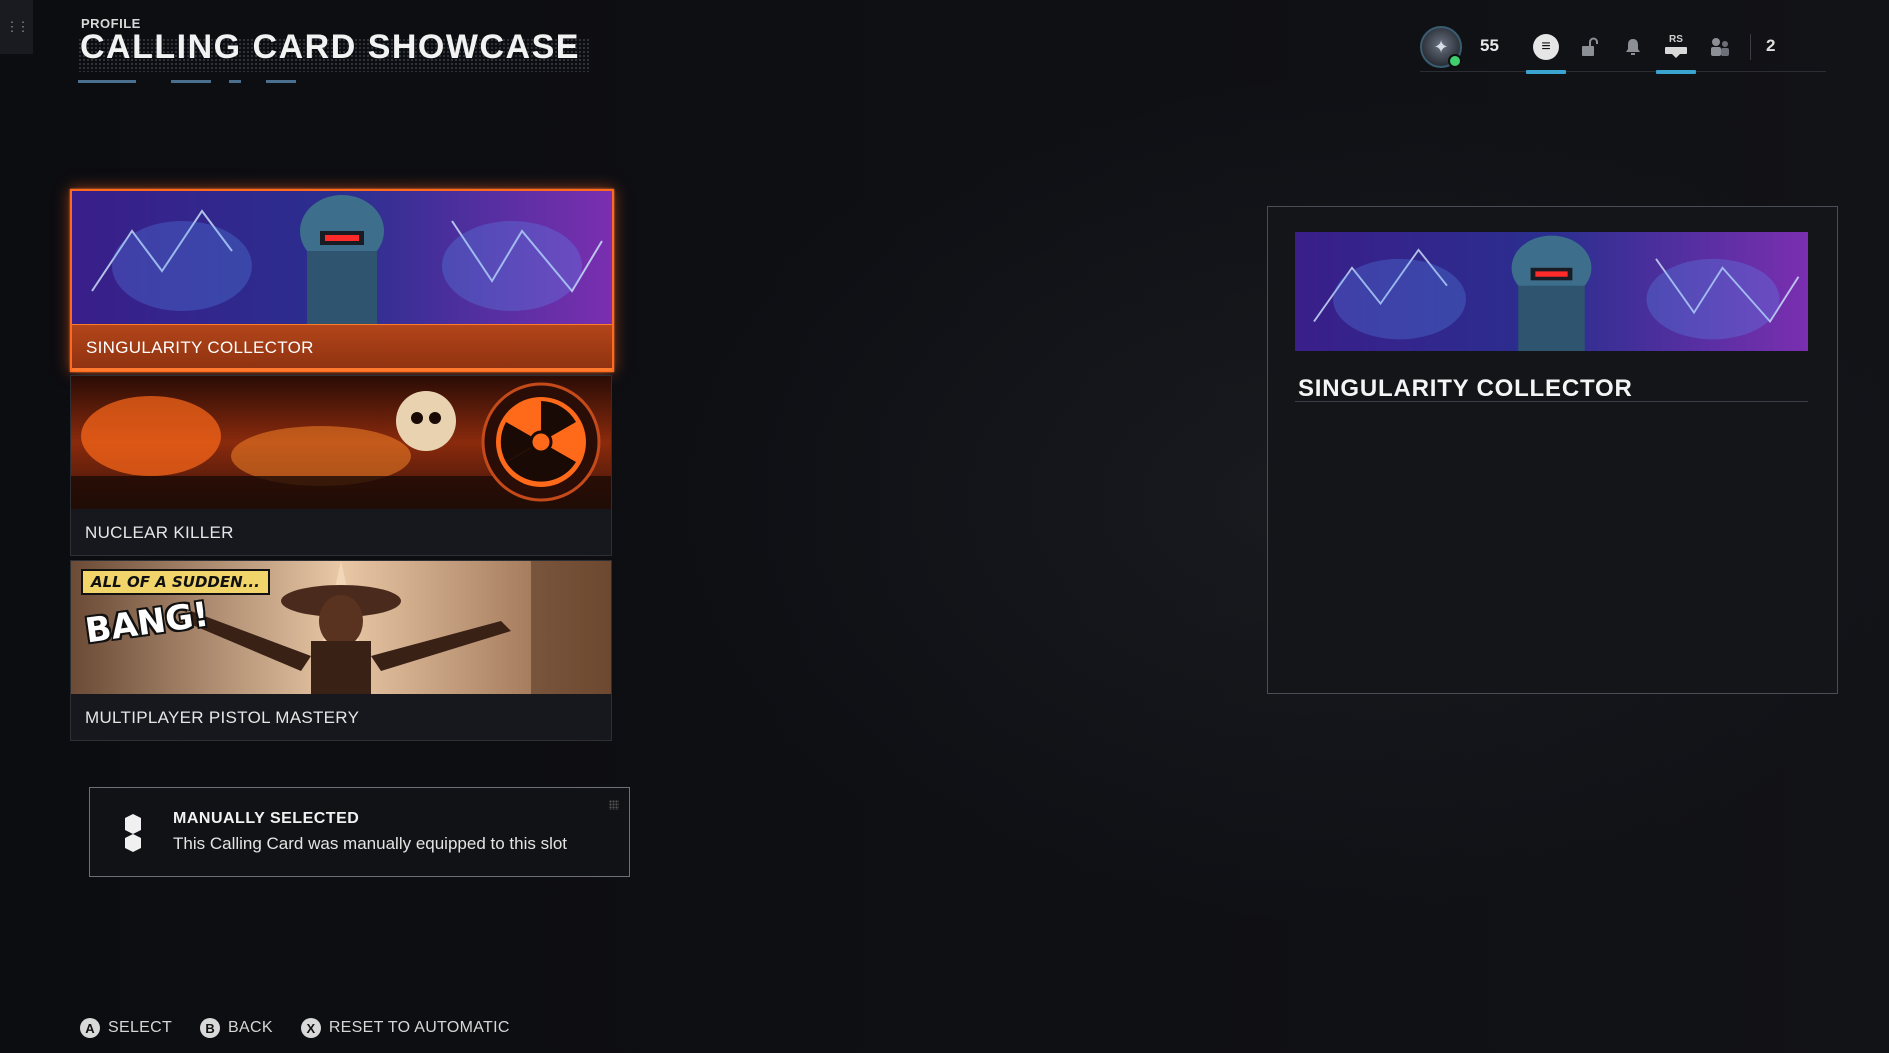  Describe the element at coordinates (330, 47) in the screenshot. I see `page-title: CALLING CARD SHOWCASE` at that location.